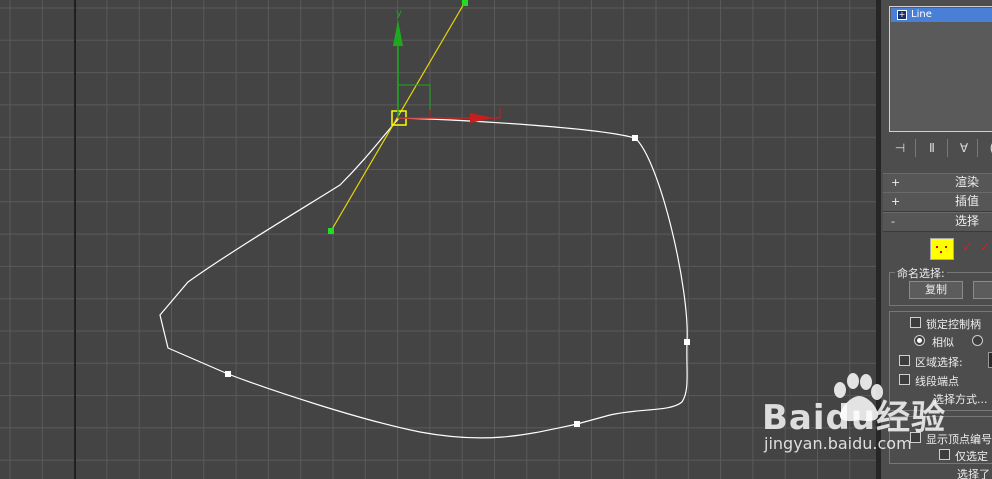  Describe the element at coordinates (990, 360) in the screenshot. I see `area-select-spinner` at that location.